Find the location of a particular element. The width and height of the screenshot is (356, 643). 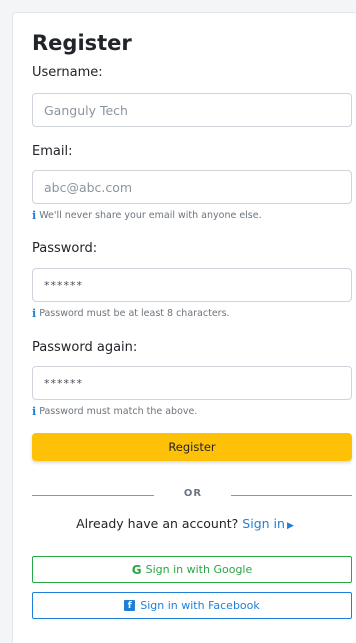

page-title: Register is located at coordinates (82, 43).